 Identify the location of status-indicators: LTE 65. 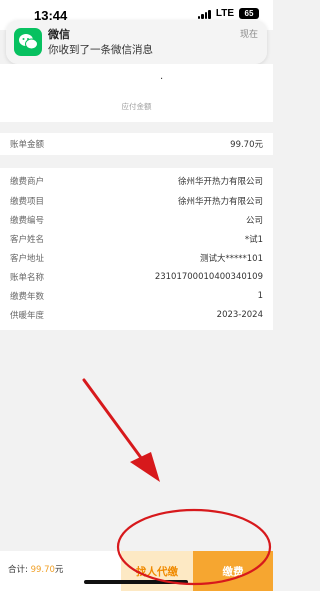
(228, 13).